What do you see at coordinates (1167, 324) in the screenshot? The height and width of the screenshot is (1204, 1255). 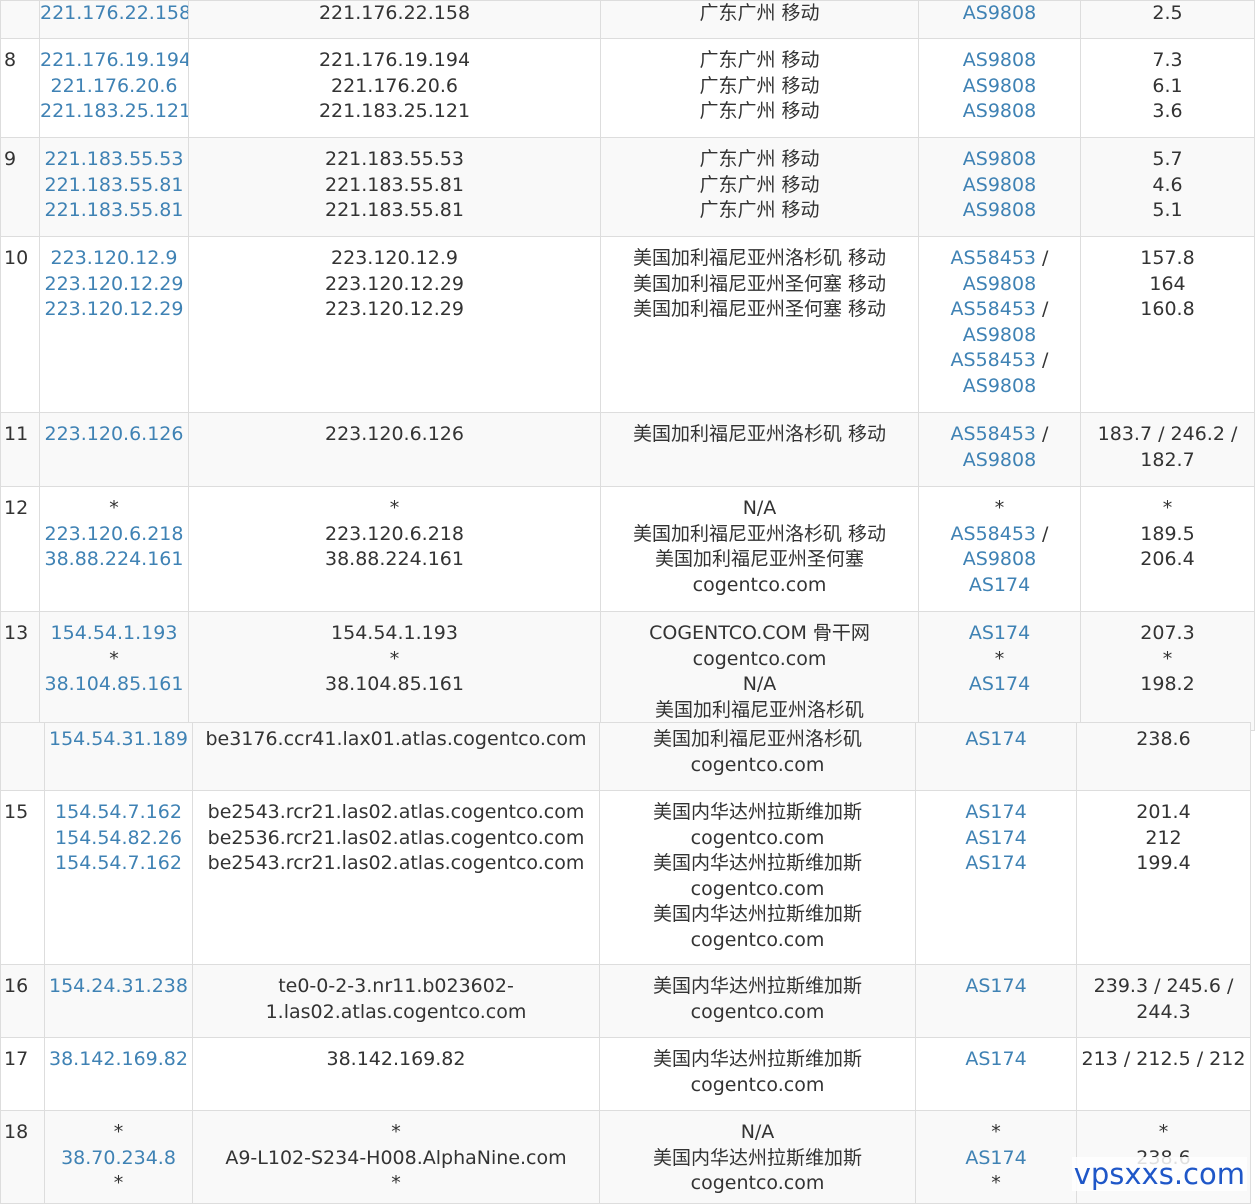 I see `rtt-cell: 157.8 164 160.8` at bounding box center [1167, 324].